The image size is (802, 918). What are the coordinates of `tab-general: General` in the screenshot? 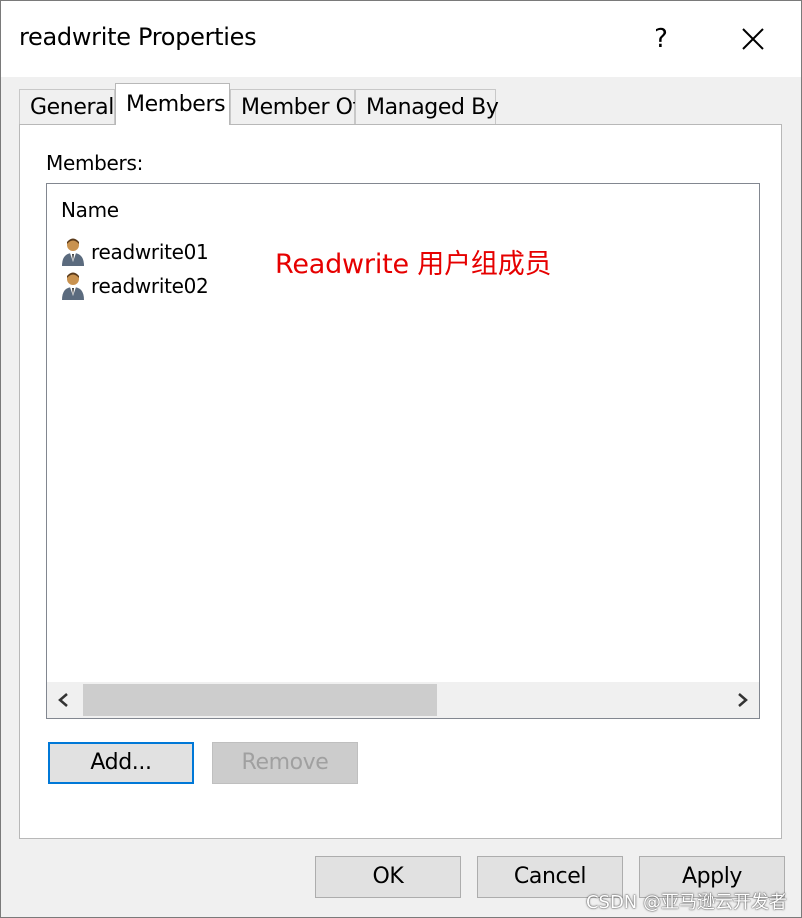 It's located at (67, 107).